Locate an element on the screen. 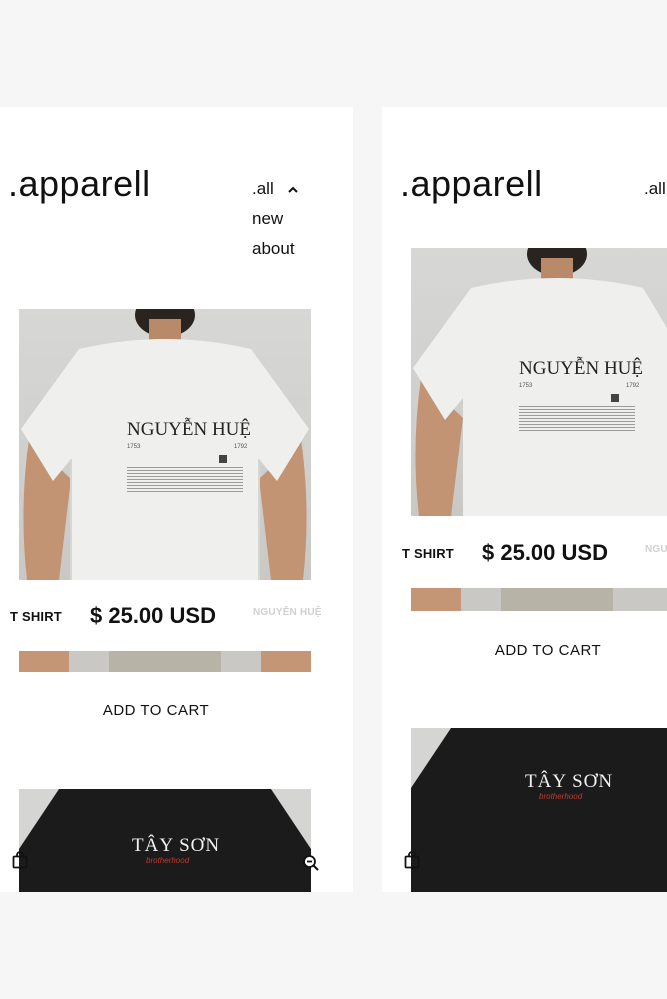 Image resolution: width=667 pixels, height=999 pixels. add-to-cart-button-2: ADD TO CART is located at coordinates (548, 650).